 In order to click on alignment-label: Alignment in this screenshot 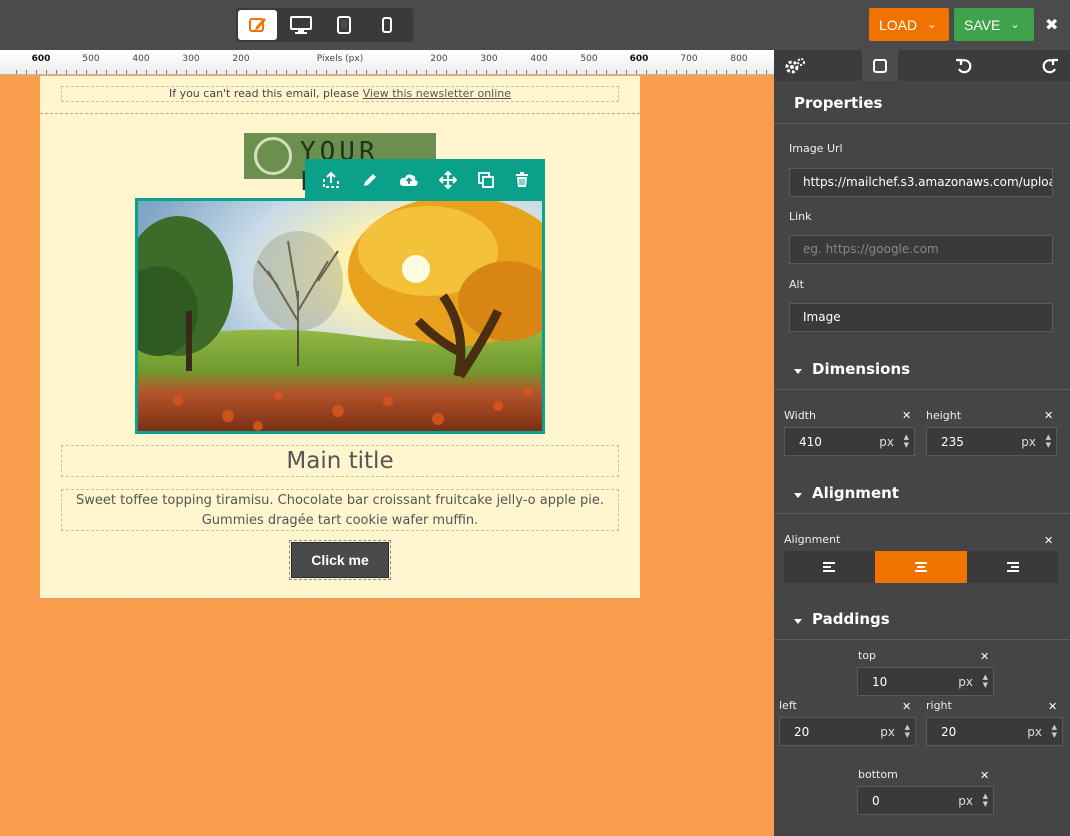, I will do `click(812, 539)`.